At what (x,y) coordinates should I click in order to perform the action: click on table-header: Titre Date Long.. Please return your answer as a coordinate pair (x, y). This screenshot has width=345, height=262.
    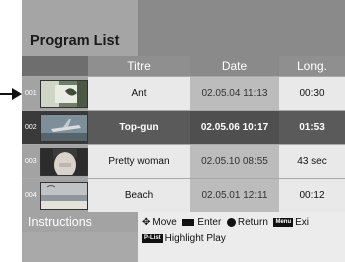
    Looking at the image, I should click on (183, 66).